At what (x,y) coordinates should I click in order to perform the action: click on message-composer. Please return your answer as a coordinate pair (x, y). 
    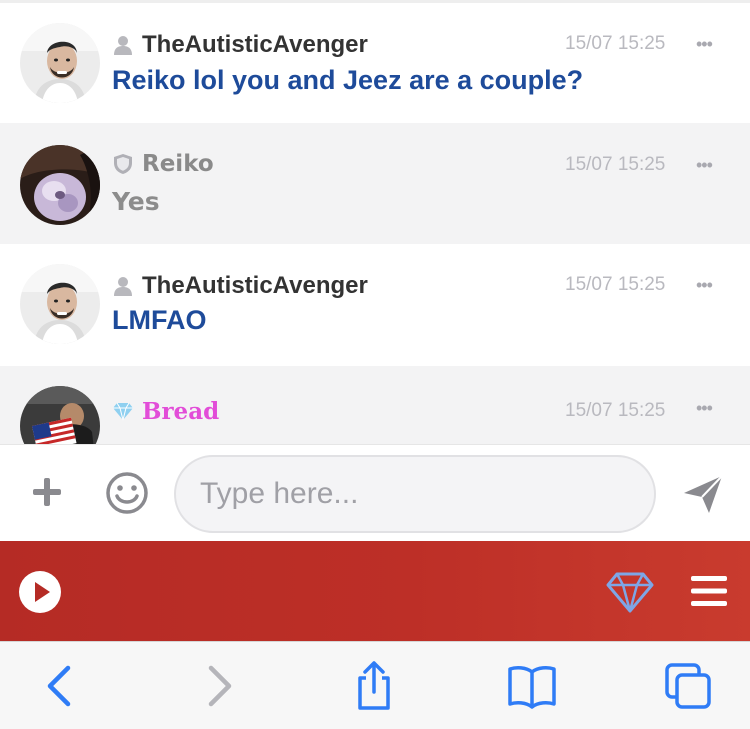
    Looking at the image, I should click on (375, 492).